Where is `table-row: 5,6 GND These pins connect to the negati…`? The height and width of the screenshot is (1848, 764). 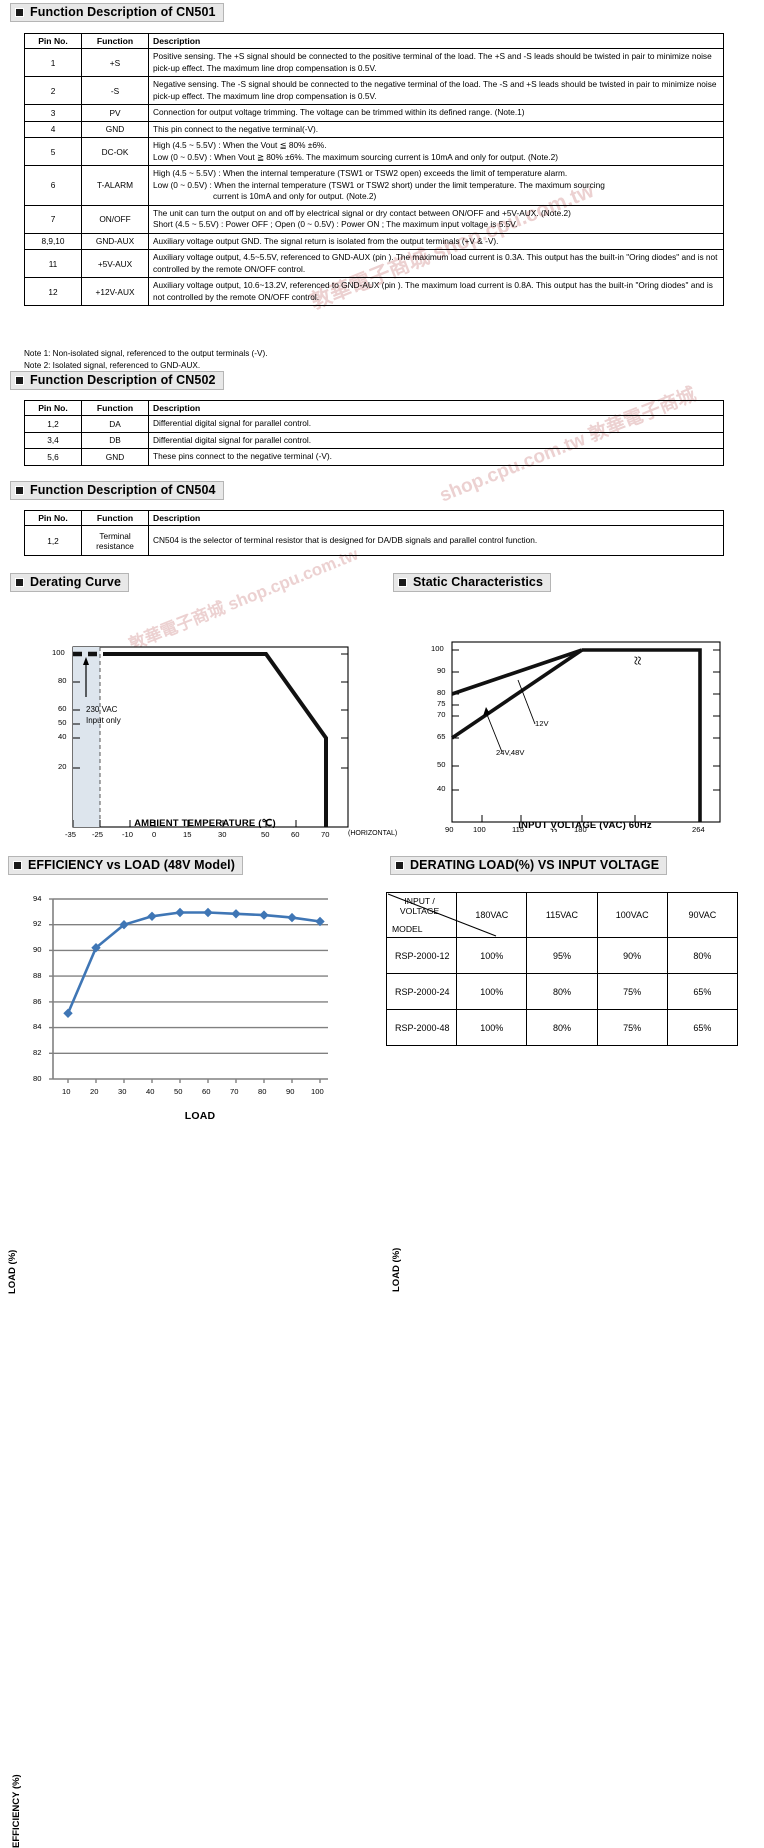
table-row: 5,6 GND These pins connect to the negati… is located at coordinates (374, 457).